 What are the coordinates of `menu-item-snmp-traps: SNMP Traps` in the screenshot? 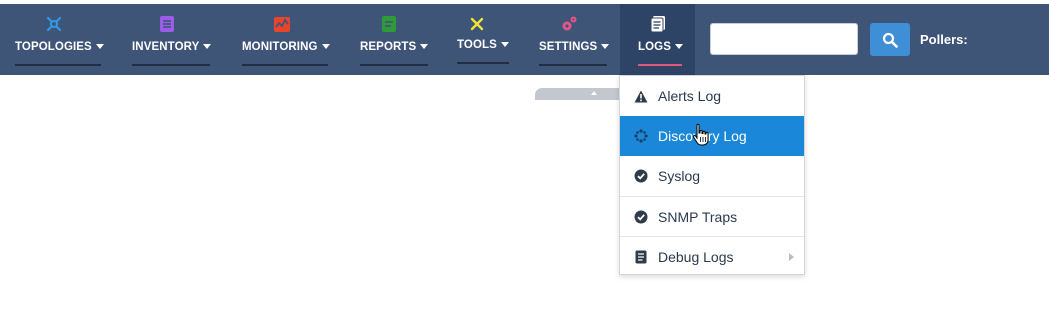 It's located at (712, 216).